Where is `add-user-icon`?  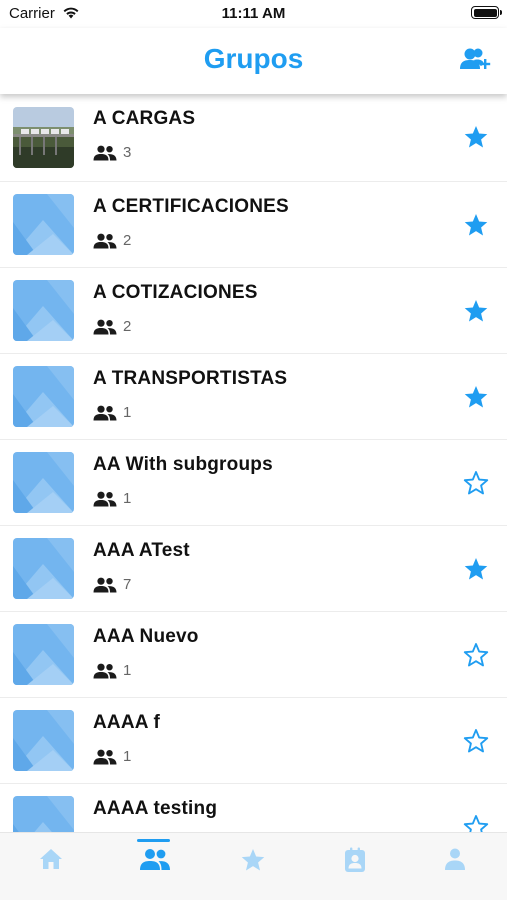
add-user-icon is located at coordinates (476, 60).